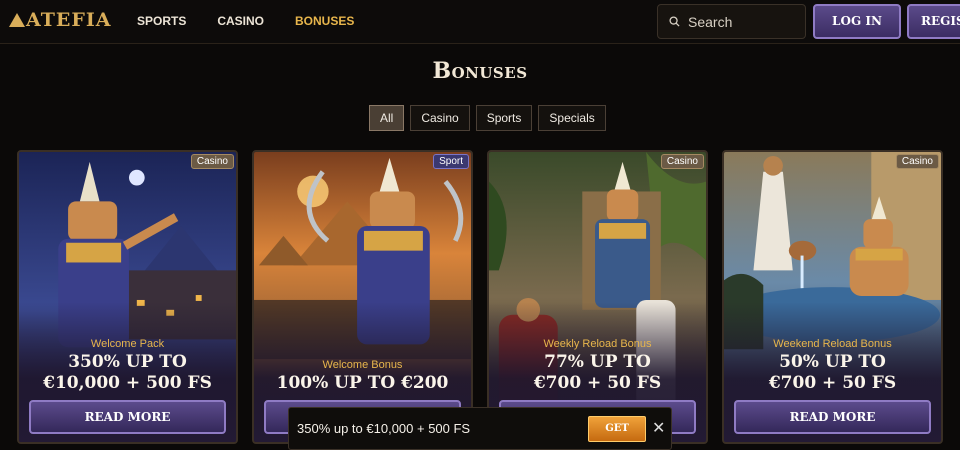  What do you see at coordinates (17, 20) in the screenshot?
I see `logo-triangle-icon` at bounding box center [17, 20].